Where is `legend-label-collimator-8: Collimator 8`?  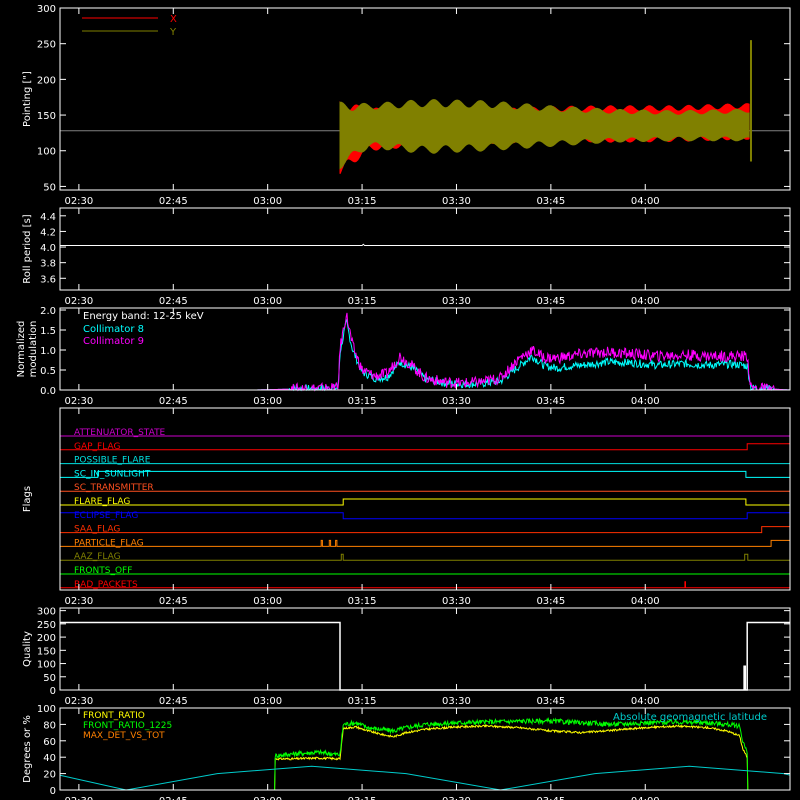
legend-label-collimator-8: Collimator 8 is located at coordinates (113, 329).